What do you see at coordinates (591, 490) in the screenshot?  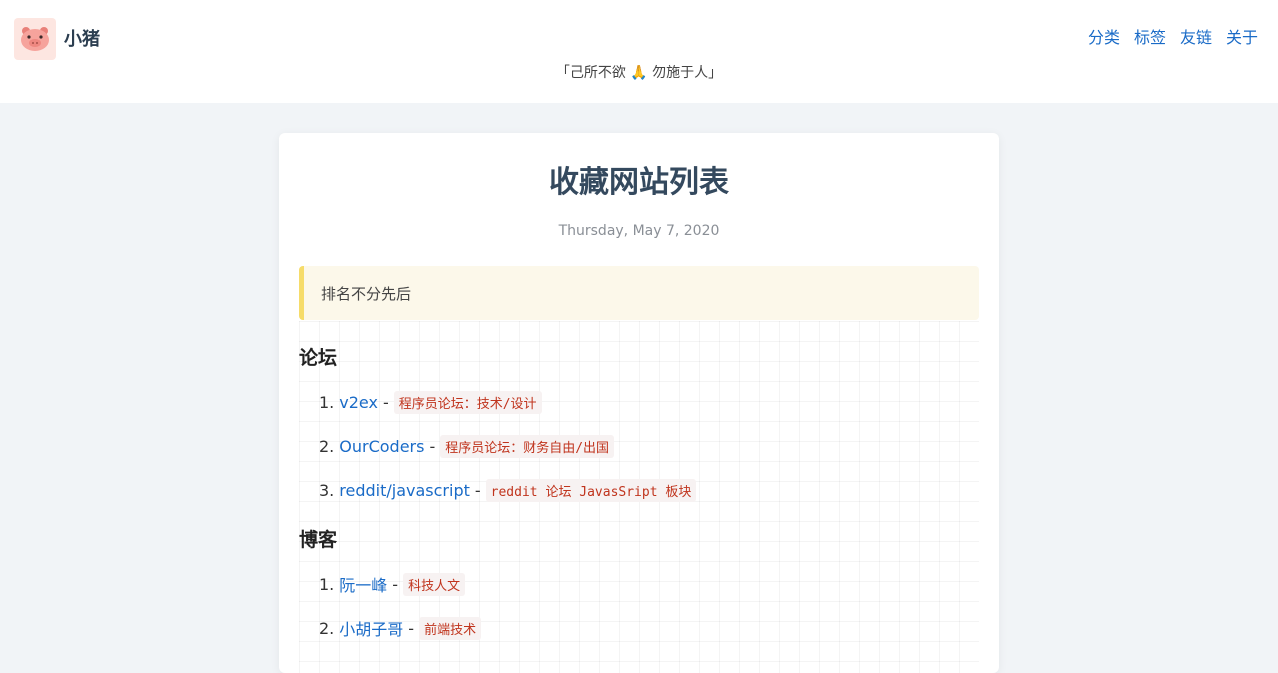 I see `site-description: reddit 论坛 JavasSript 板块` at bounding box center [591, 490].